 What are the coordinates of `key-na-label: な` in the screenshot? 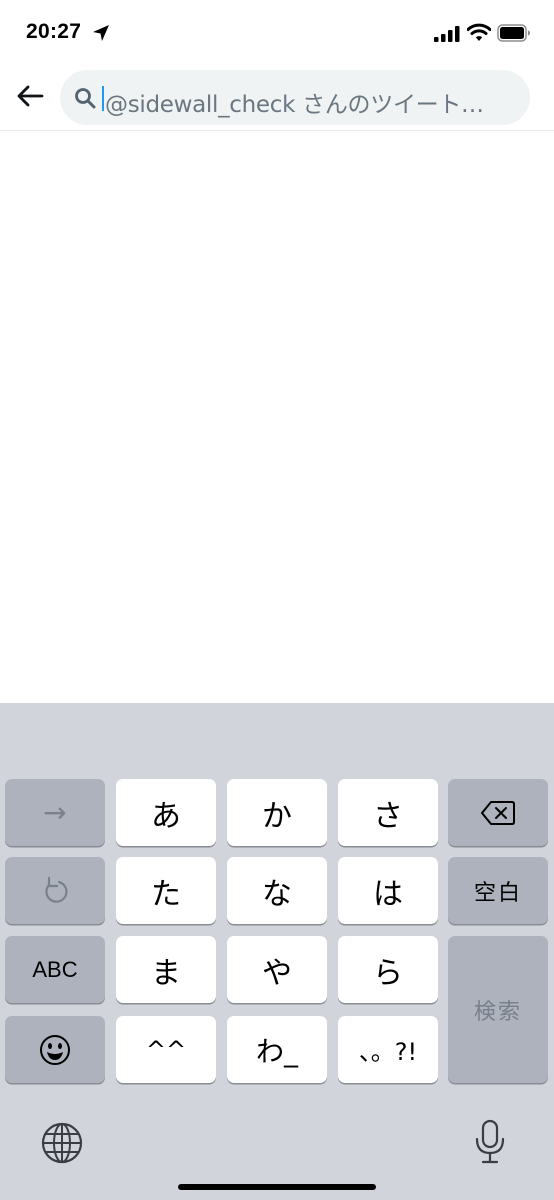 It's located at (277, 894).